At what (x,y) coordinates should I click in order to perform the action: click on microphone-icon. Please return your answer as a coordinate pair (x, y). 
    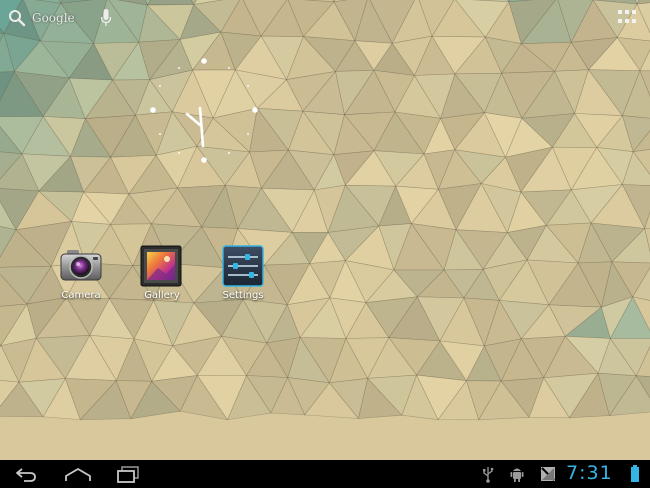
    Looking at the image, I should click on (106, 18).